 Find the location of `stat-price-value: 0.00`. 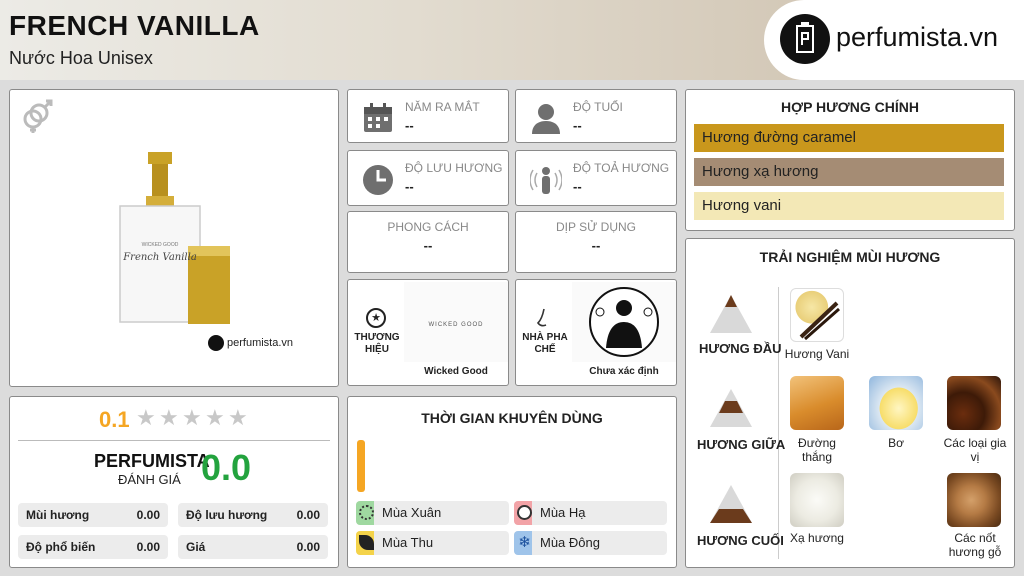

stat-price-value: 0.00 is located at coordinates (308, 547).